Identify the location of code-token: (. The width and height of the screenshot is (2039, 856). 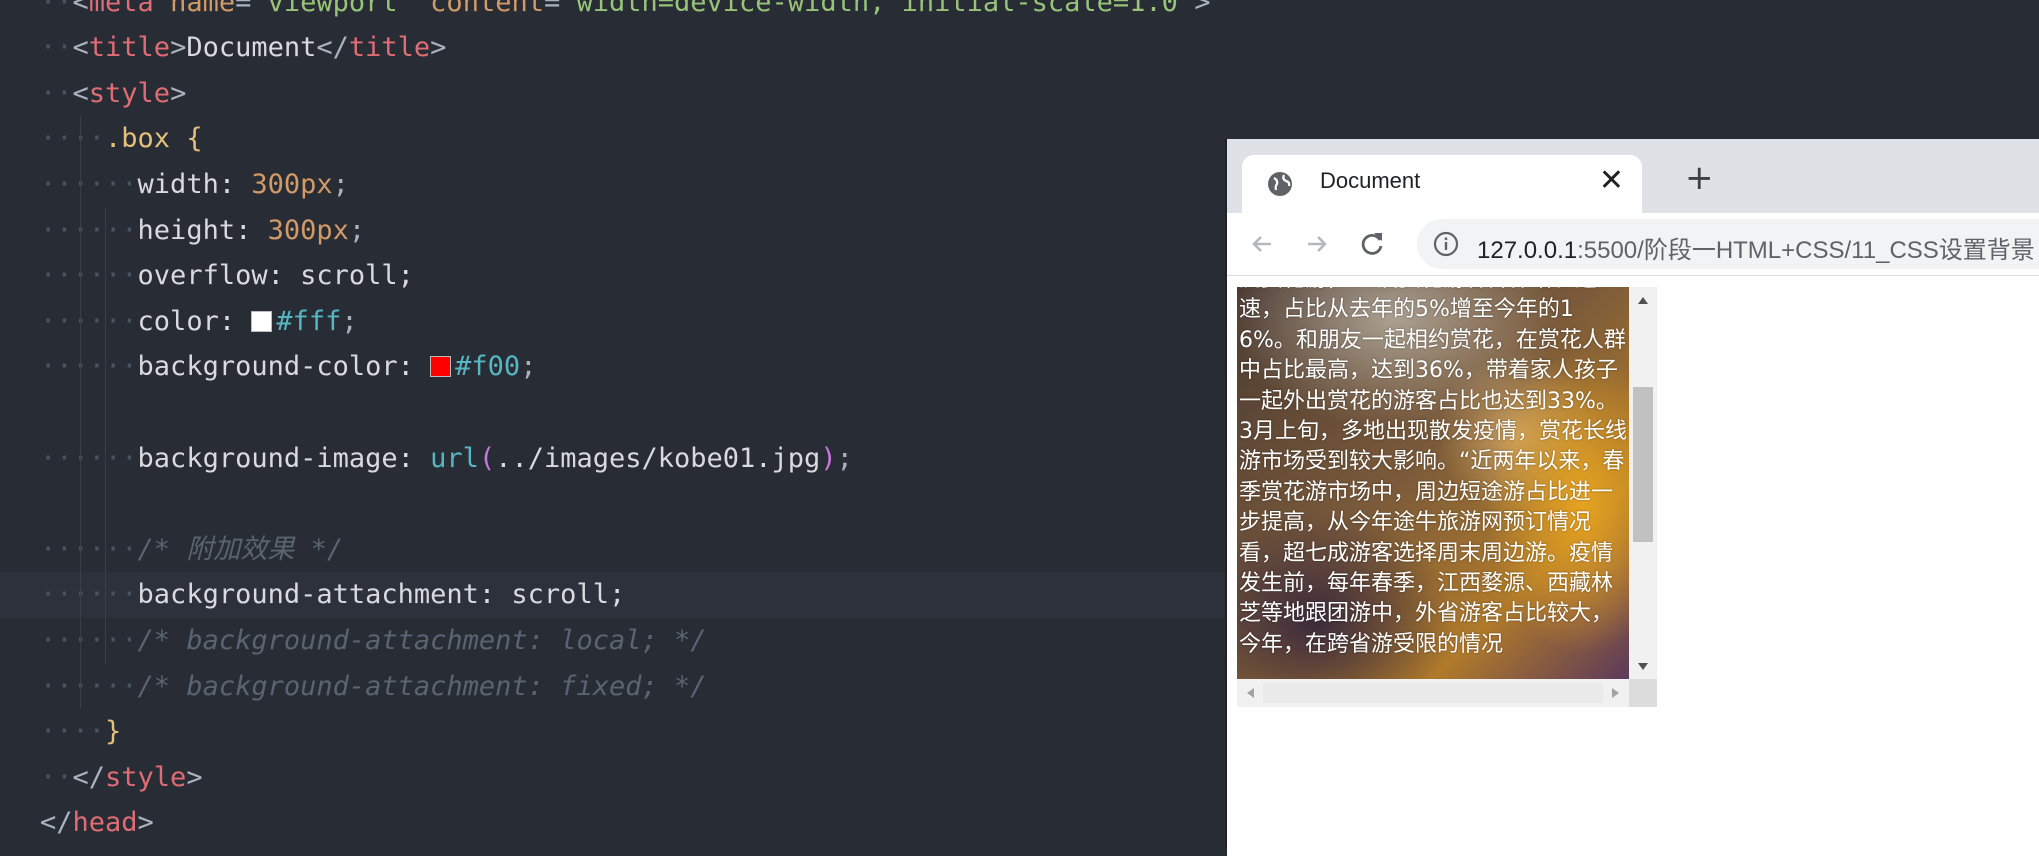
(487, 458).